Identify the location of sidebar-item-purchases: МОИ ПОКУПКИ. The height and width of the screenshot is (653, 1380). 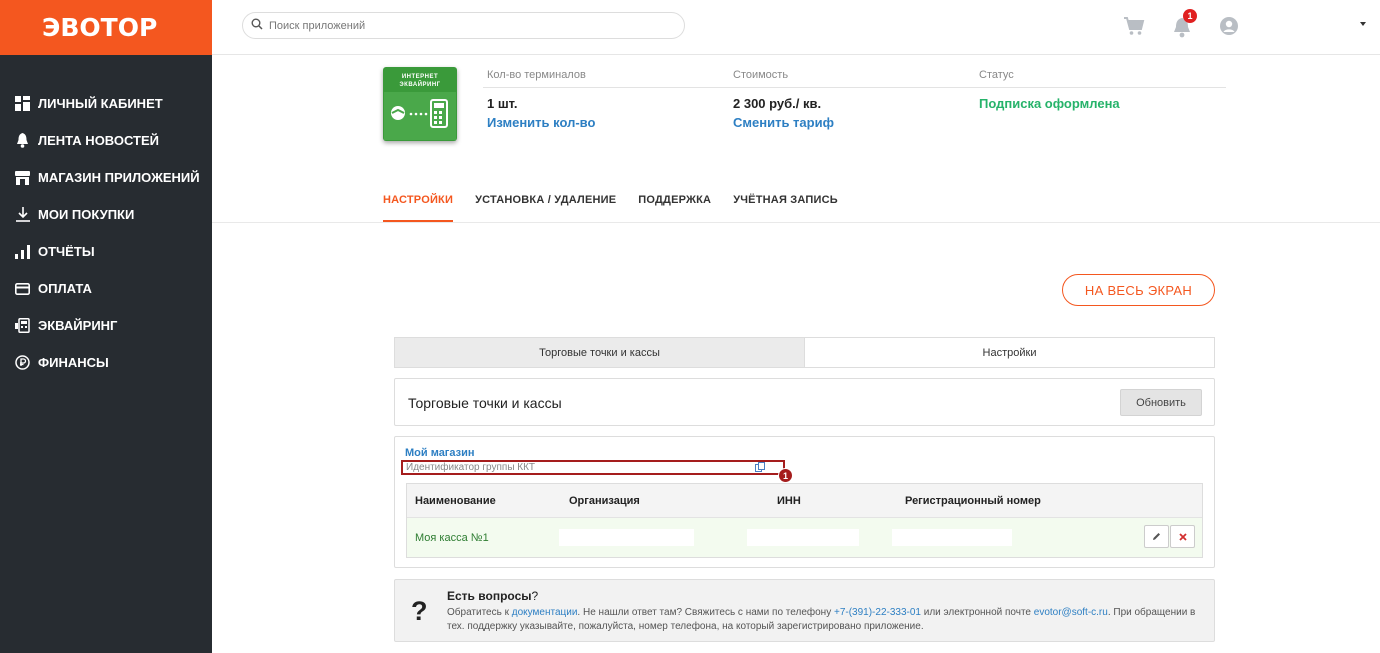
(106, 214).